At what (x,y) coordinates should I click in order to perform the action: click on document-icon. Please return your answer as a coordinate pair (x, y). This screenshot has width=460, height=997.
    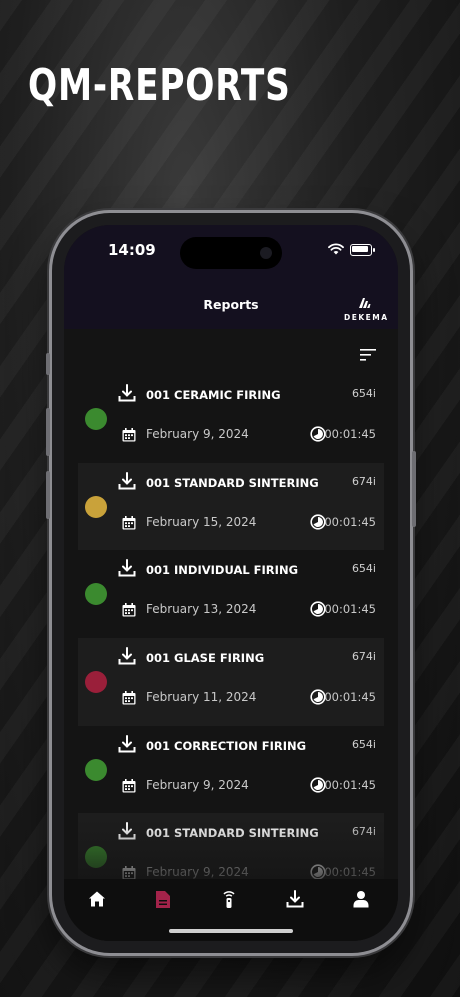
    Looking at the image, I should click on (163, 899).